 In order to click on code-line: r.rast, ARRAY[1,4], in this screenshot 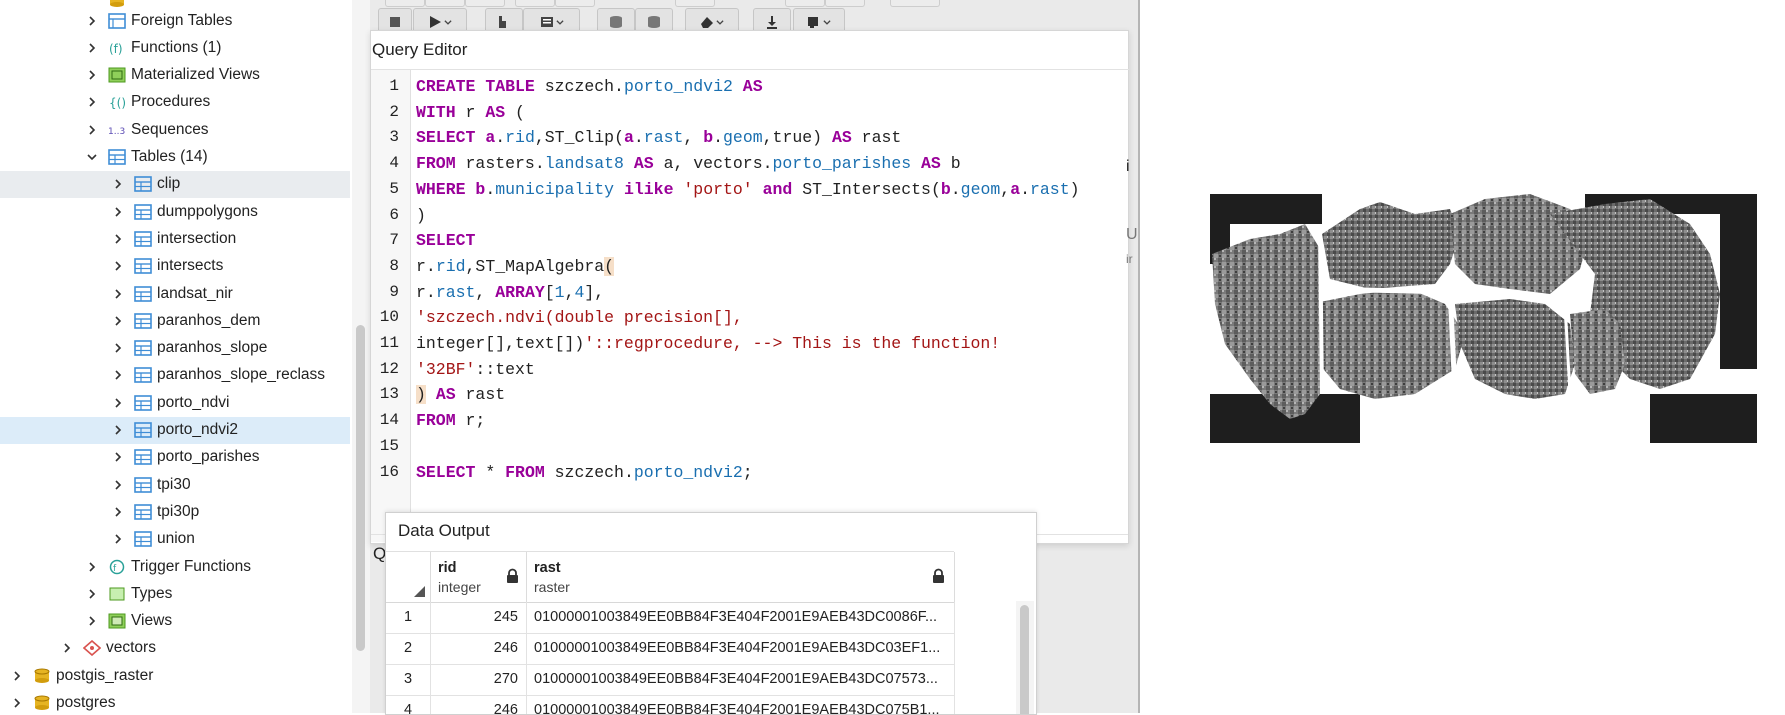, I will do `click(510, 292)`.